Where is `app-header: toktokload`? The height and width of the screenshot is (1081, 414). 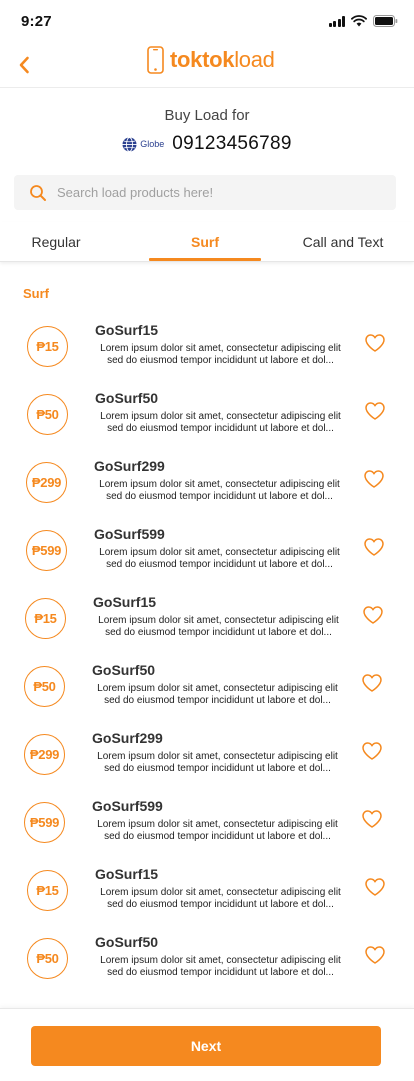
app-header: toktokload is located at coordinates (207, 66).